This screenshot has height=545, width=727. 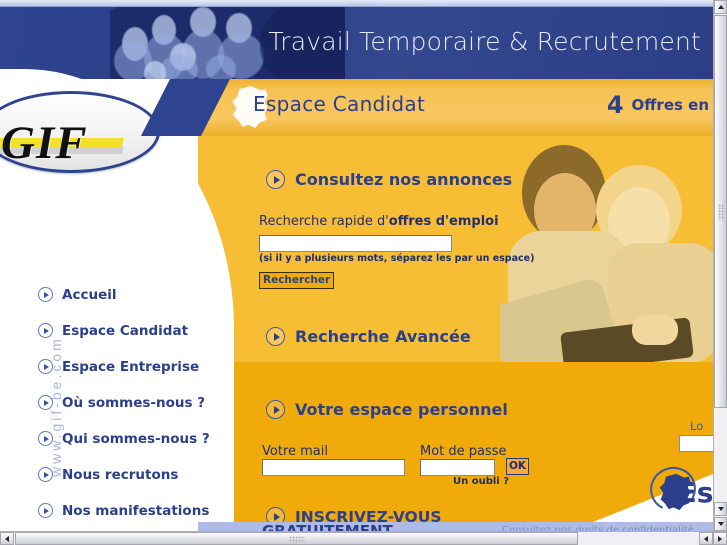 What do you see at coordinates (606, 250) in the screenshot?
I see `people-laptop-photo` at bounding box center [606, 250].